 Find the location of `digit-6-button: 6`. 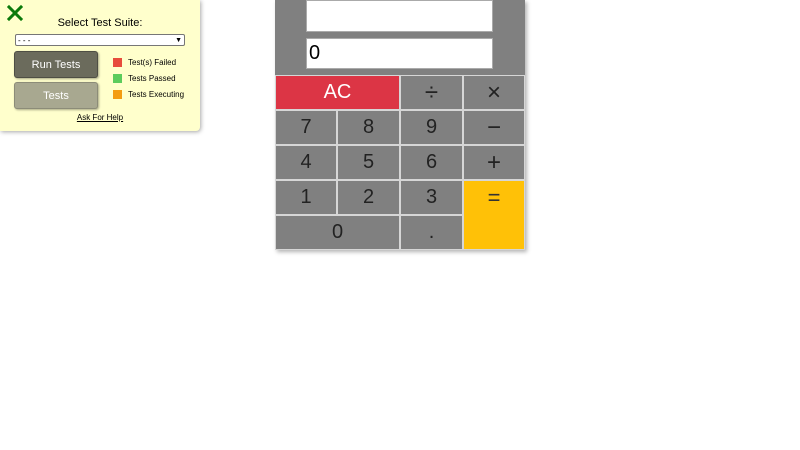

digit-6-button: 6 is located at coordinates (431, 162).